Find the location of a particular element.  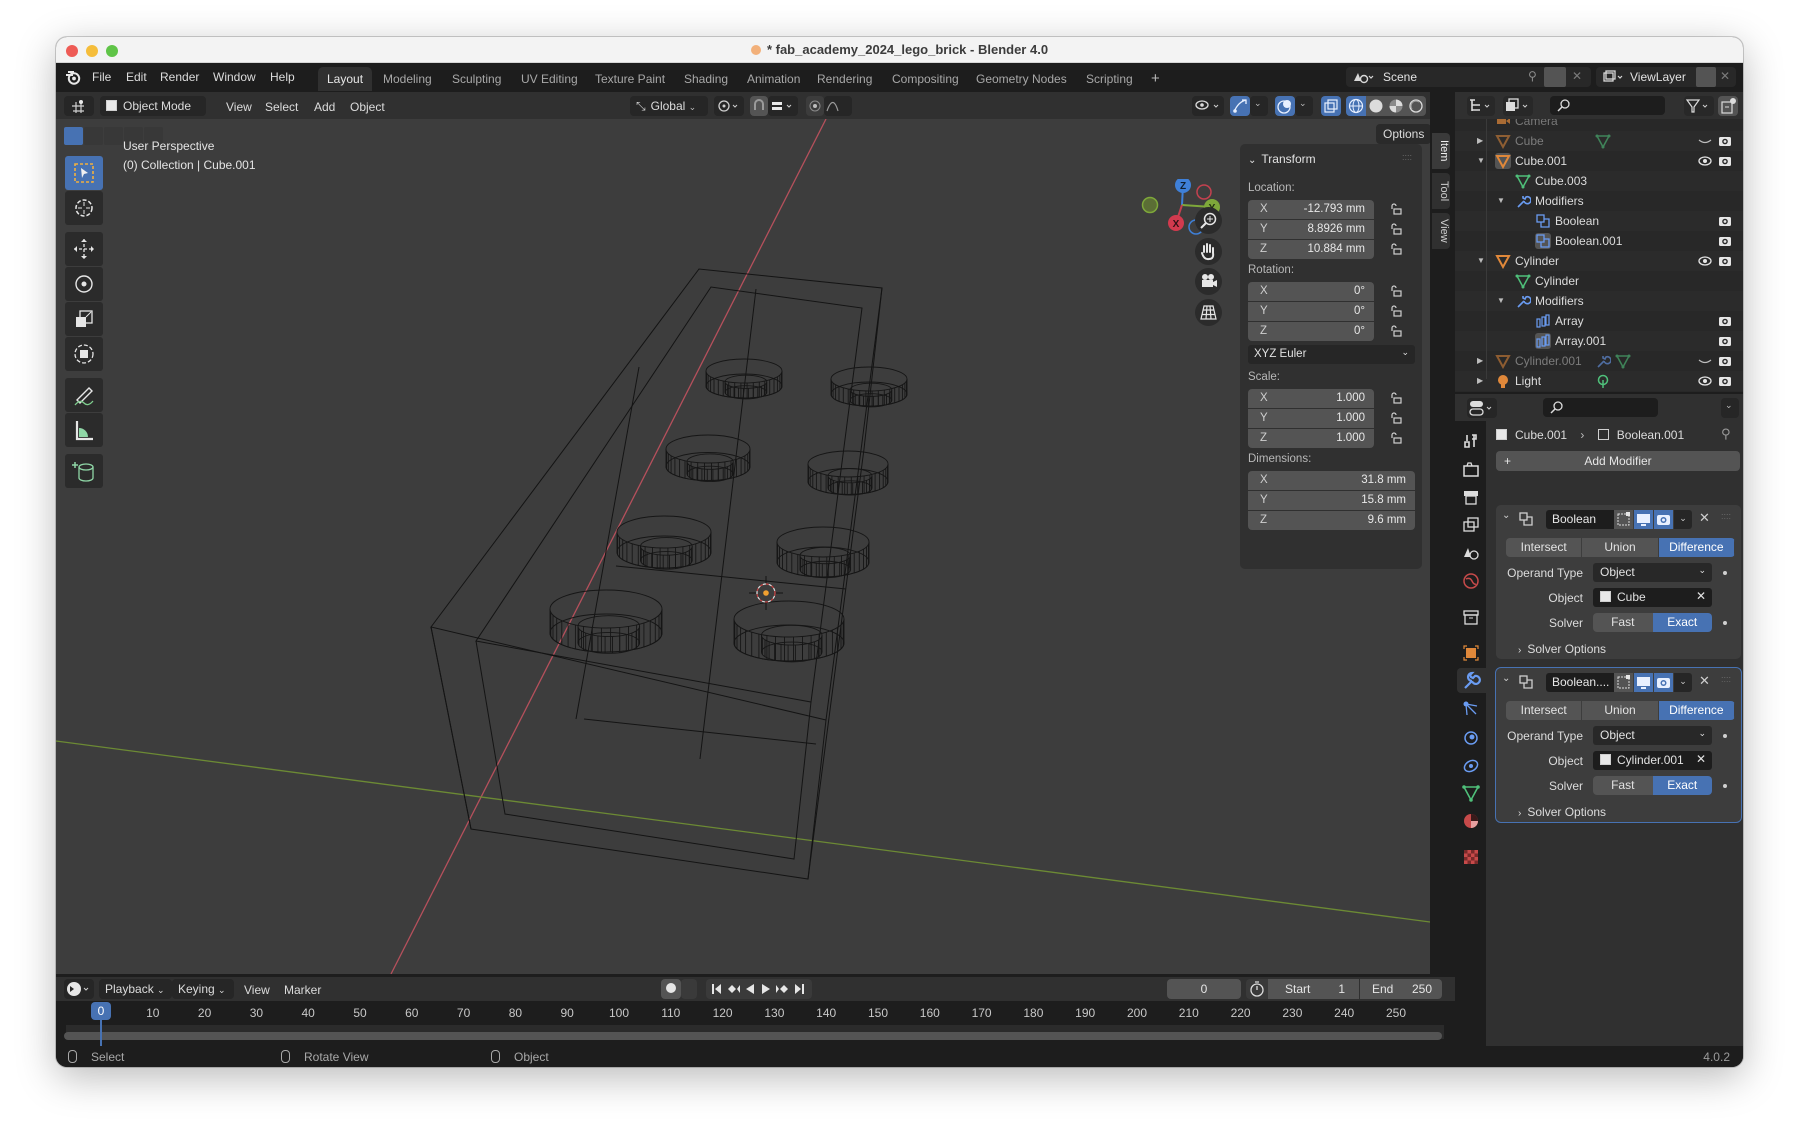

timeline-scrollbar is located at coordinates (753, 1036).